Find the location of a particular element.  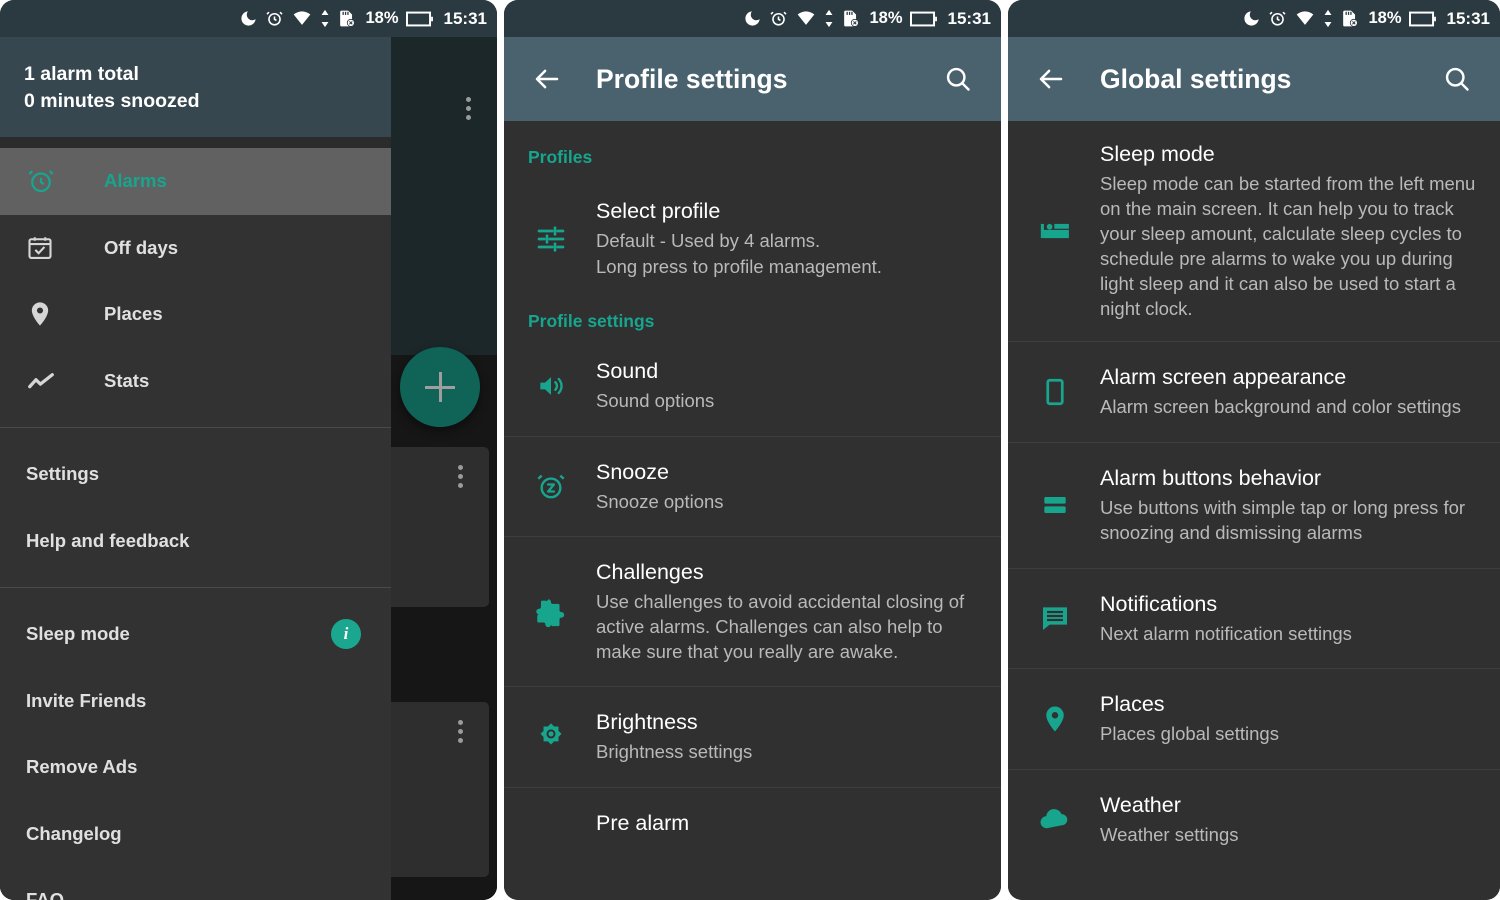

sidebar-item-label: Settings is located at coordinates (62, 474).